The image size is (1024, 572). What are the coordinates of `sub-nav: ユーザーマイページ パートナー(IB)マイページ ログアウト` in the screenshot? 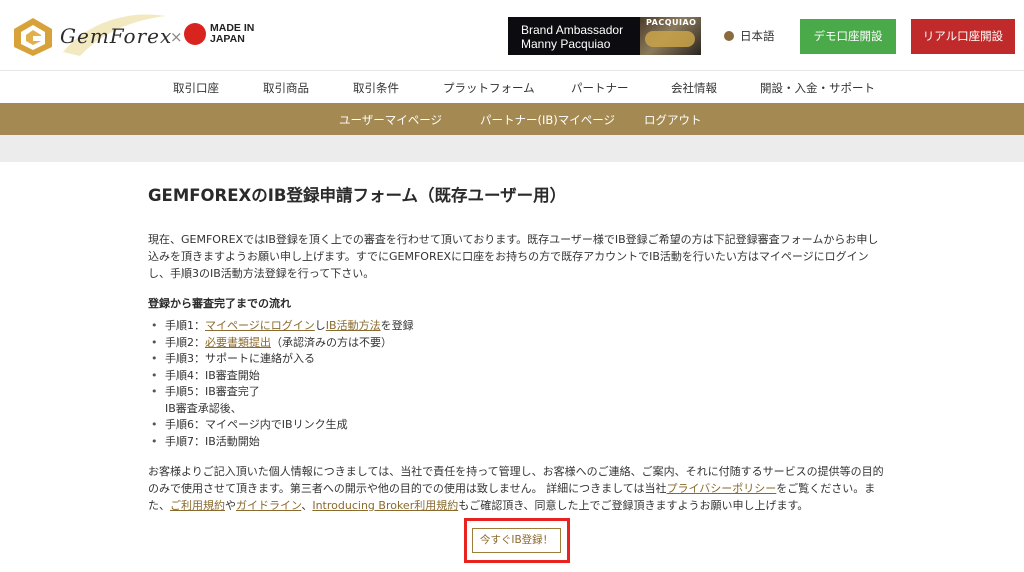 It's located at (512, 119).